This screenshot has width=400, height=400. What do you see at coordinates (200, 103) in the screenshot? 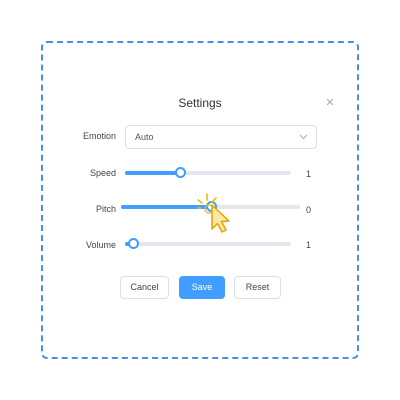
I see `dialog-title: Settings` at bounding box center [200, 103].